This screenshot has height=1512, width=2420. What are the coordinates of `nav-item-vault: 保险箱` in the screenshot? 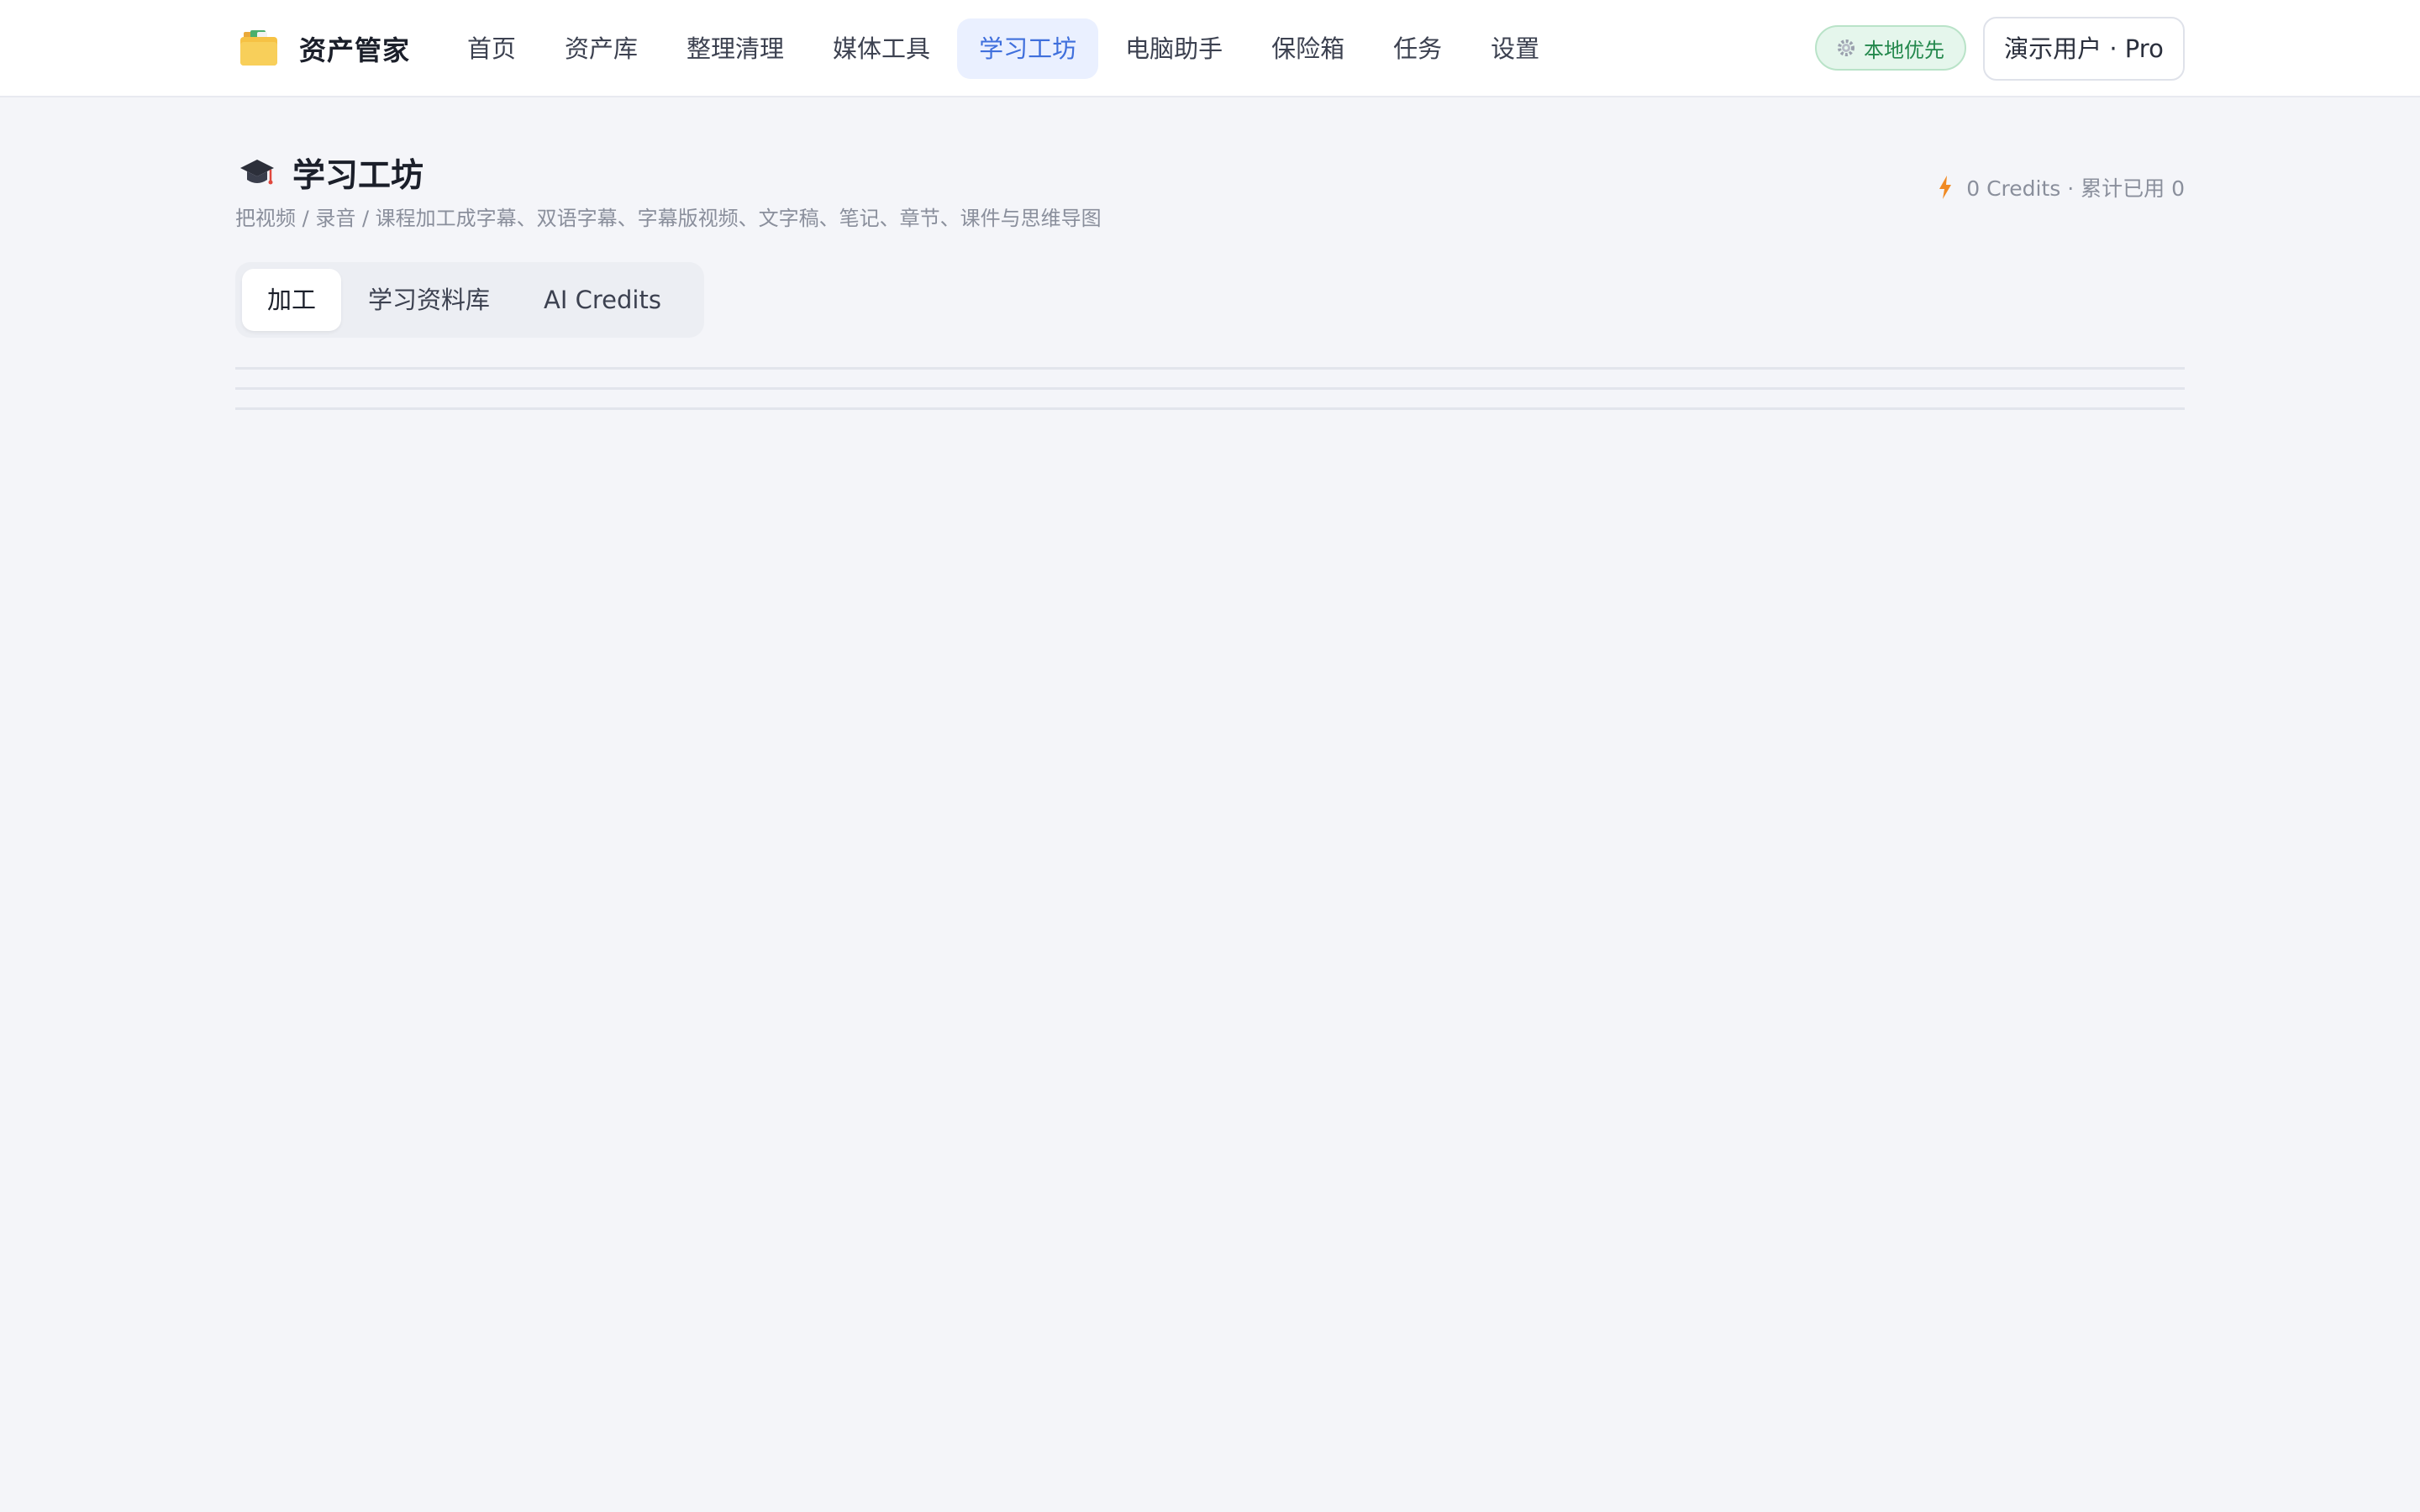 It's located at (1307, 48).